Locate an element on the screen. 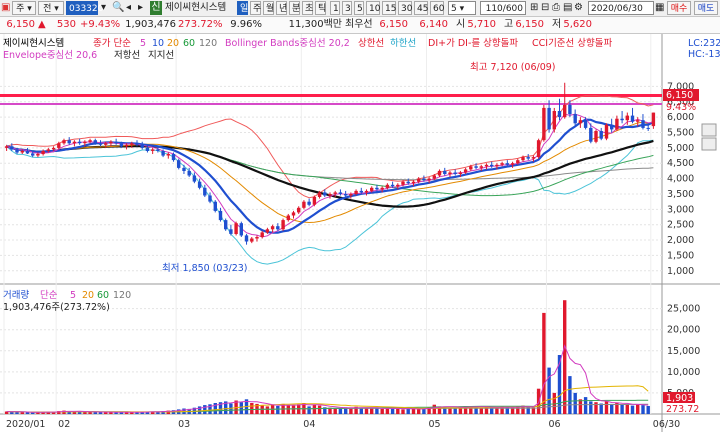 This screenshot has height=432, width=720. compare-icon: ⊟ is located at coordinates (546, 8).